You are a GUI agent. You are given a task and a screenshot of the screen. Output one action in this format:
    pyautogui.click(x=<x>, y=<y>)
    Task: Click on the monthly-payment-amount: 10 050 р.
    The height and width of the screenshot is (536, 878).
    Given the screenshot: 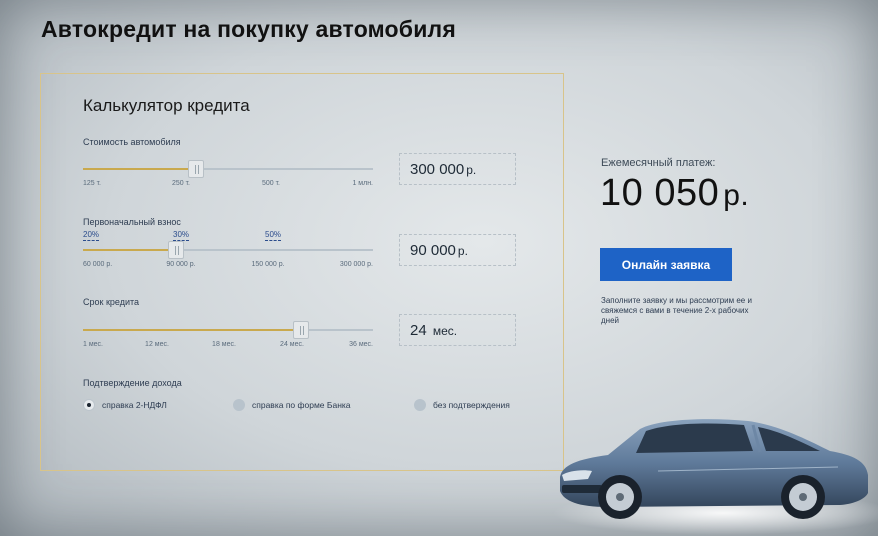 What is the action you would take?
    pyautogui.click(x=674, y=193)
    